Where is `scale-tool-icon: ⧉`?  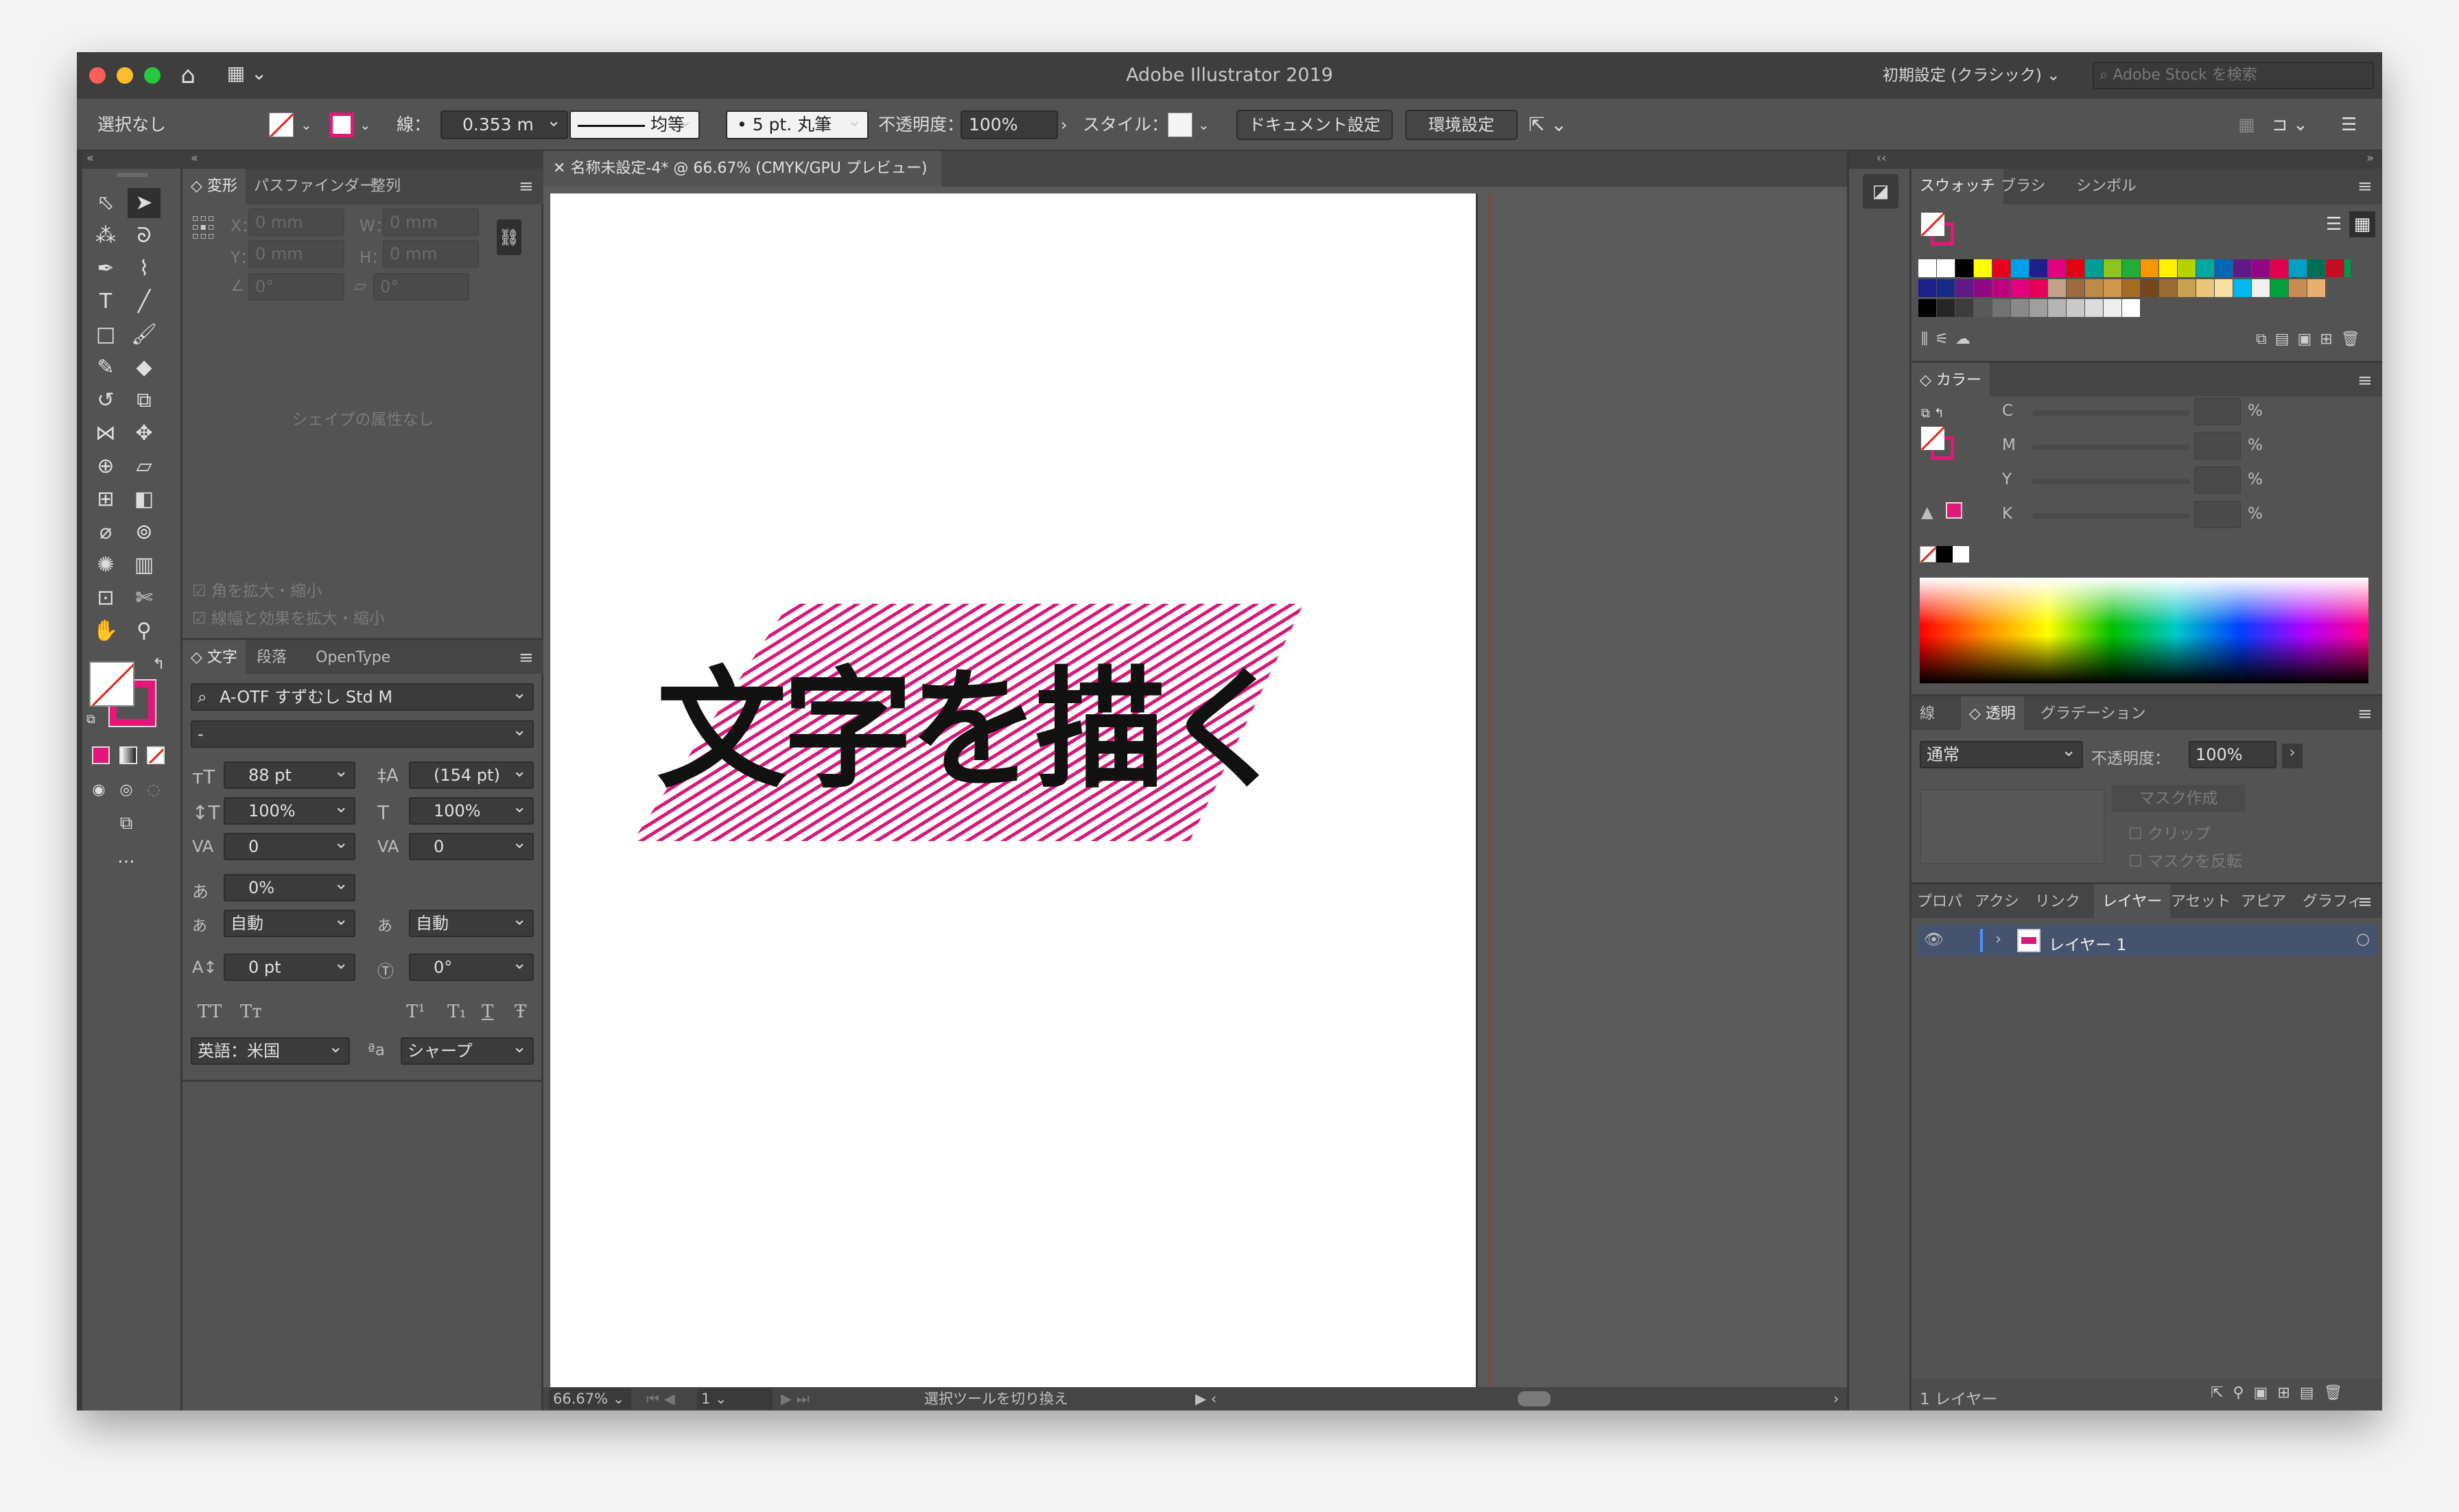 scale-tool-icon: ⧉ is located at coordinates (144, 401).